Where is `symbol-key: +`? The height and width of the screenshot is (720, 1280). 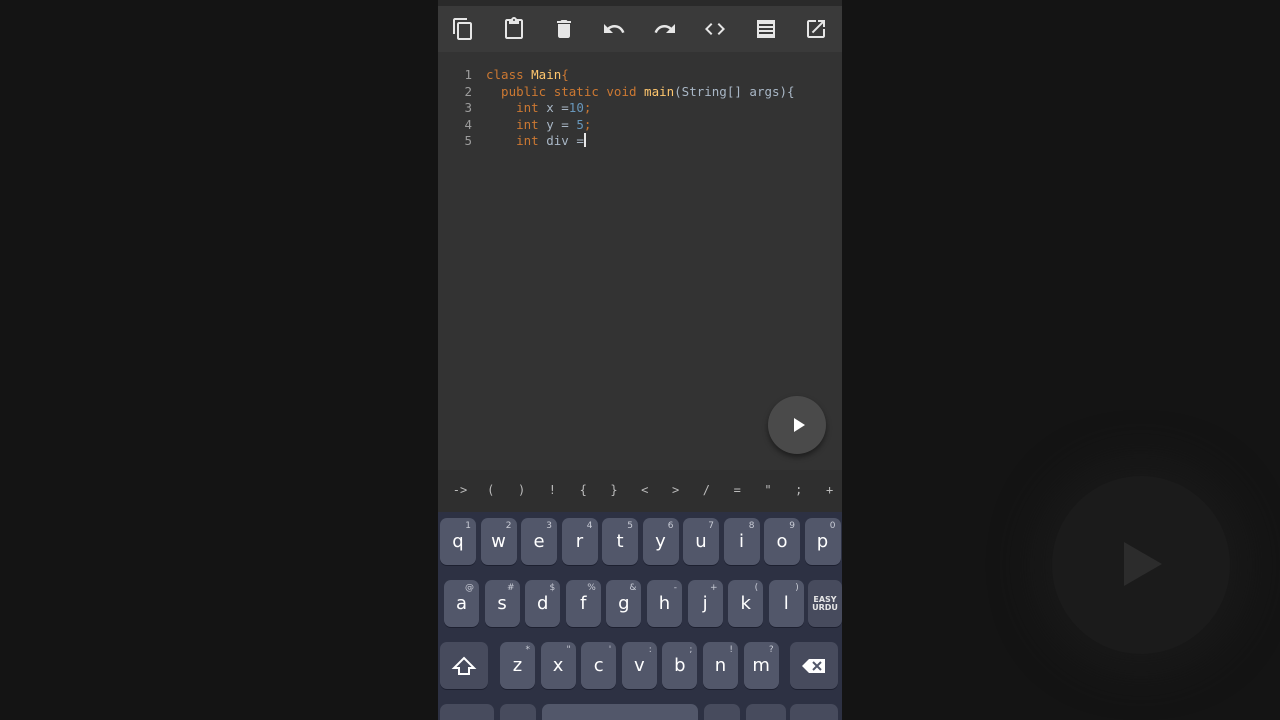
symbol-key: + is located at coordinates (829, 490).